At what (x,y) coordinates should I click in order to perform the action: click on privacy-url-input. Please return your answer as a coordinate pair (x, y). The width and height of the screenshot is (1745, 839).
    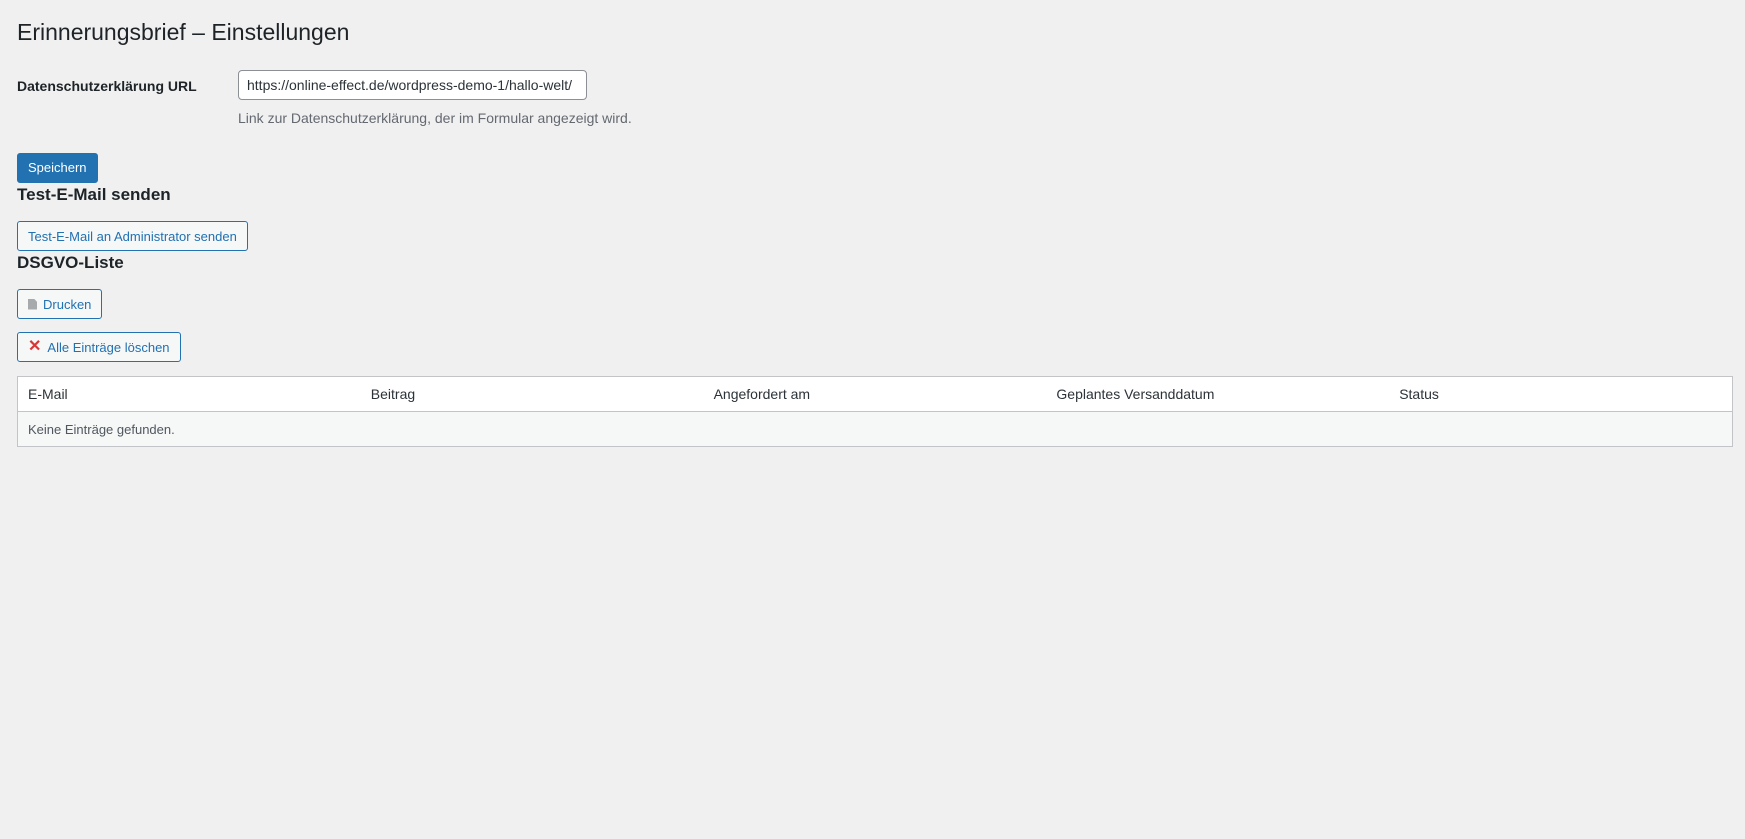
    Looking at the image, I should click on (412, 85).